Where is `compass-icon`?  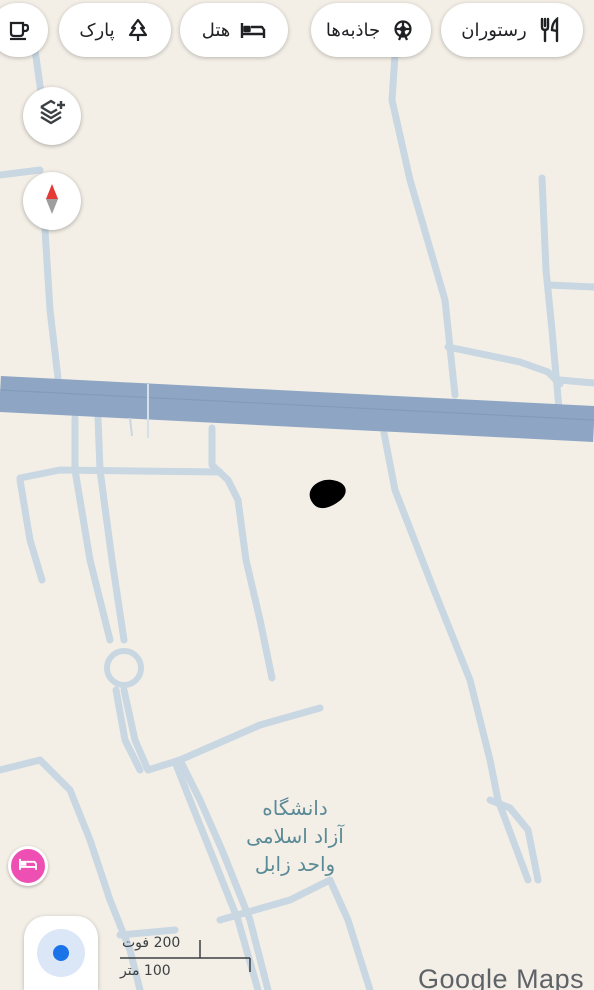
compass-icon is located at coordinates (52, 201).